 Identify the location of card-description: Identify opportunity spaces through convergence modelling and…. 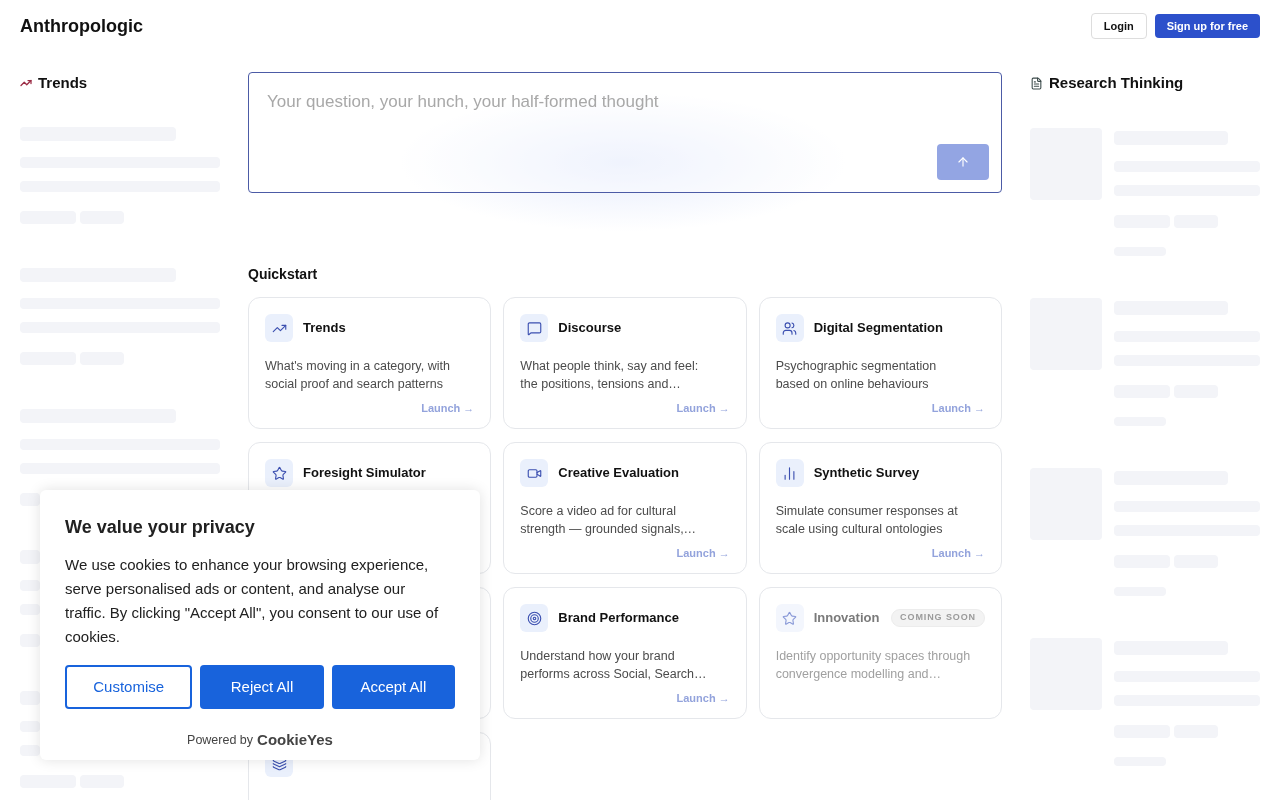
(873, 665).